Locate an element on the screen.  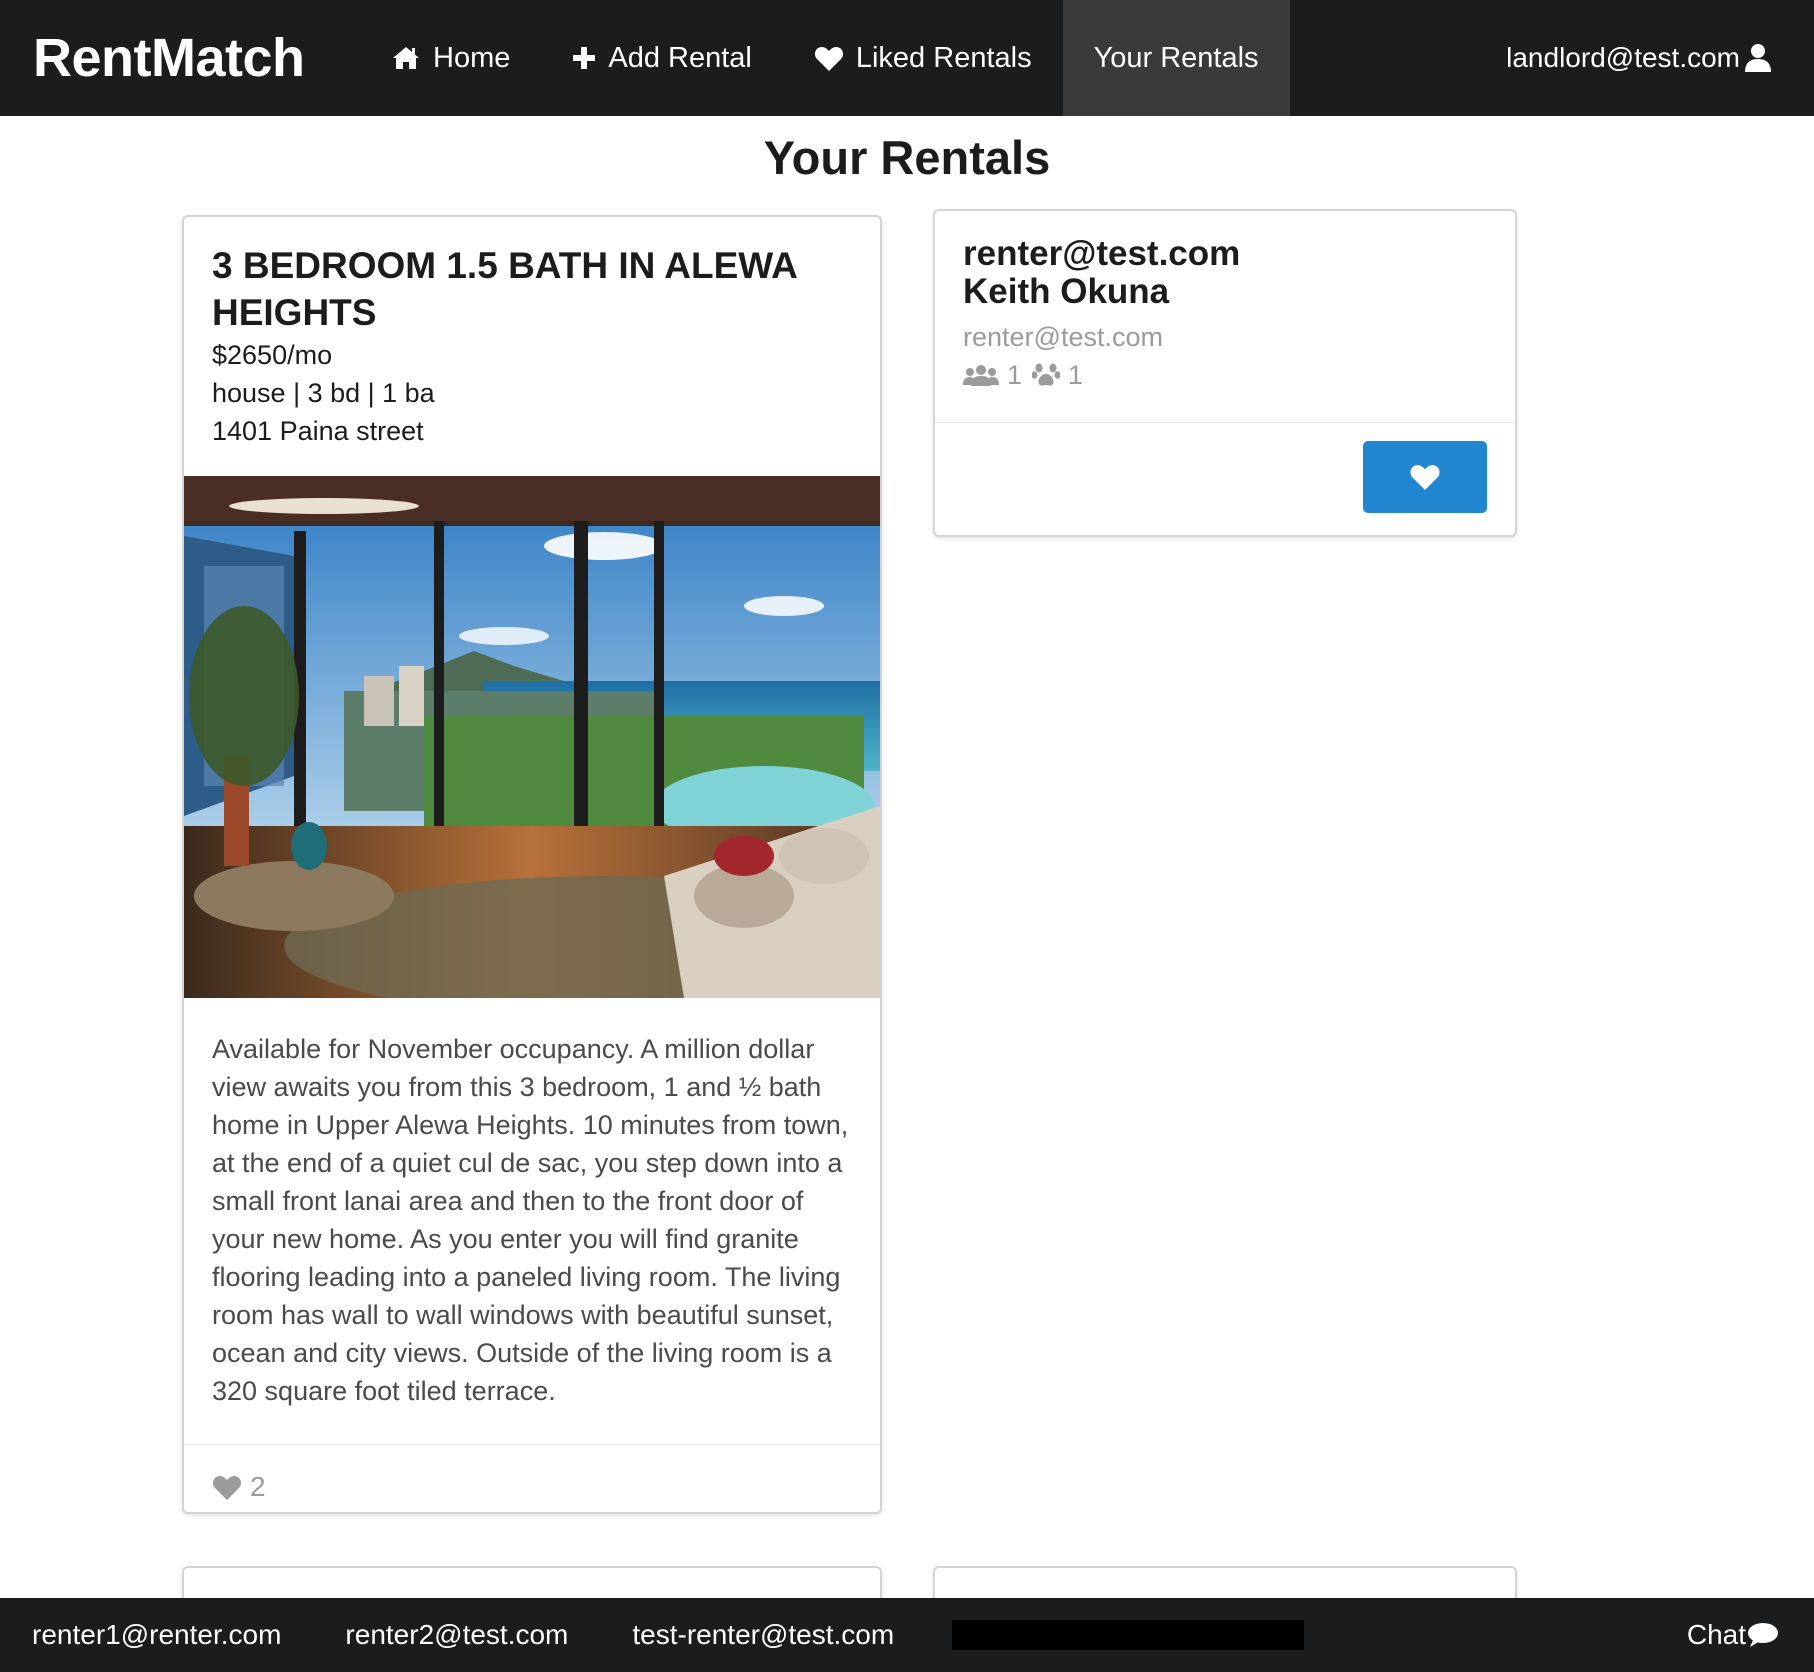
plus-icon is located at coordinates (584, 58).